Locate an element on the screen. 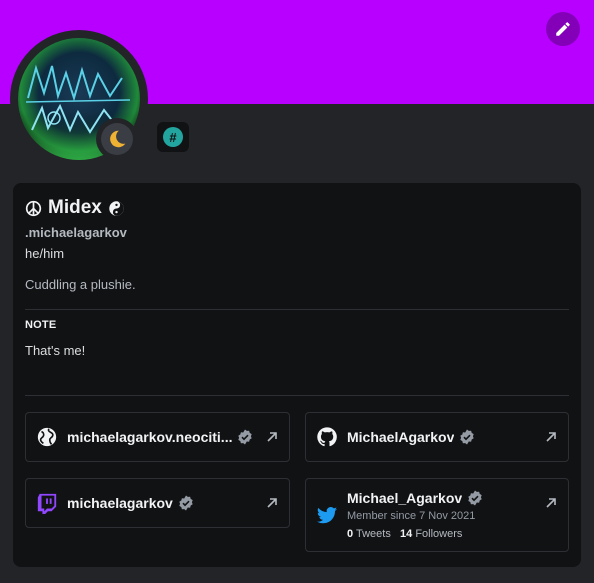 This screenshot has width=594, height=583. hashtag-badge-icon: # is located at coordinates (173, 137).